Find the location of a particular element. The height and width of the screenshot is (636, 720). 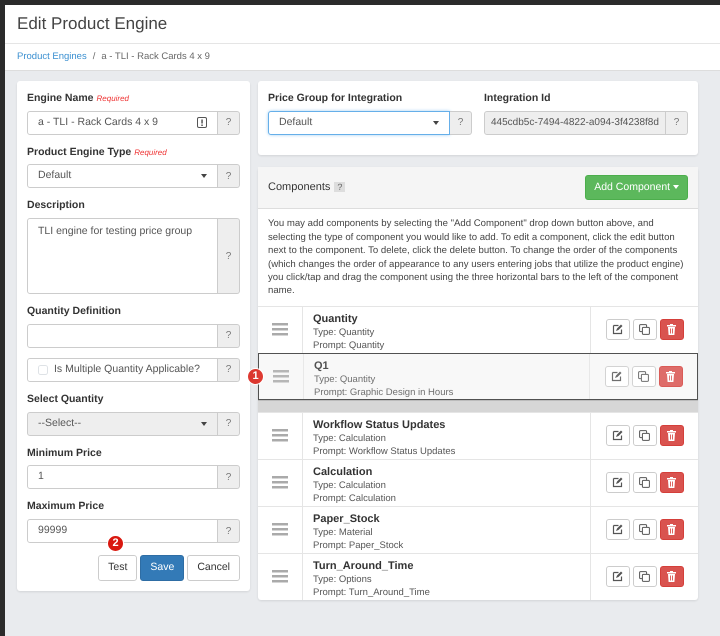

component-name: Quantity is located at coordinates (336, 319).